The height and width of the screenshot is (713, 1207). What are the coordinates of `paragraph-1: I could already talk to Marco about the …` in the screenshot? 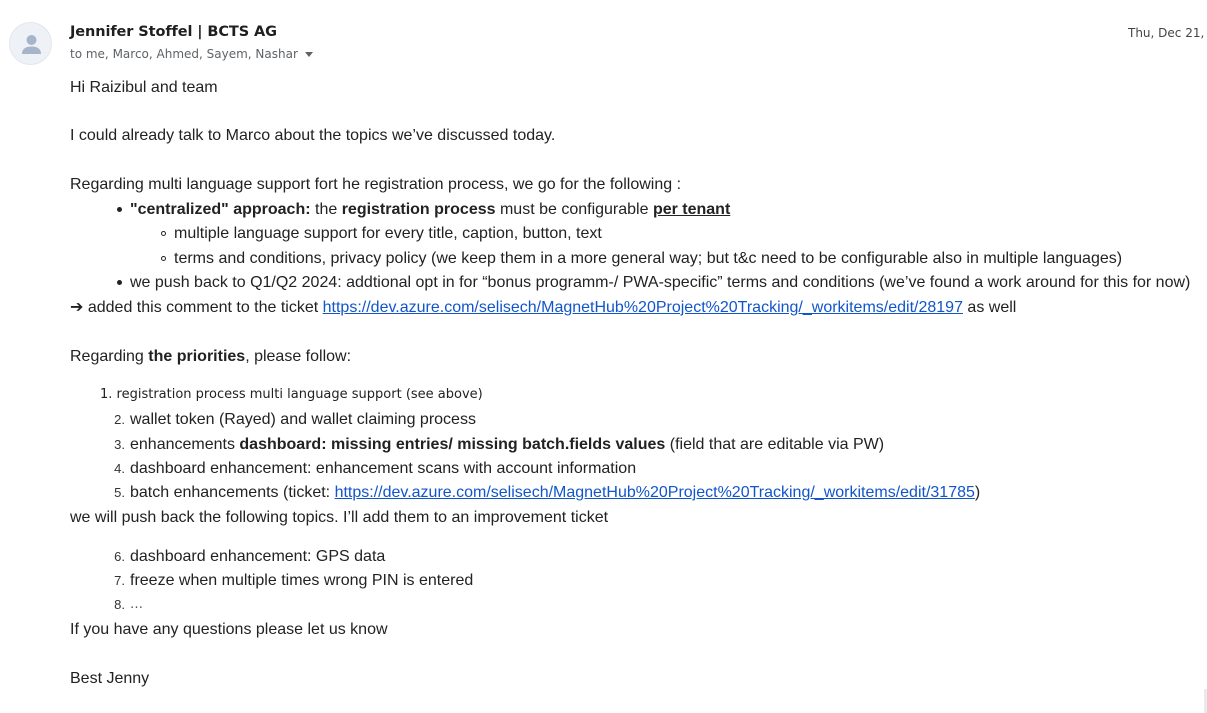 It's located at (313, 135).